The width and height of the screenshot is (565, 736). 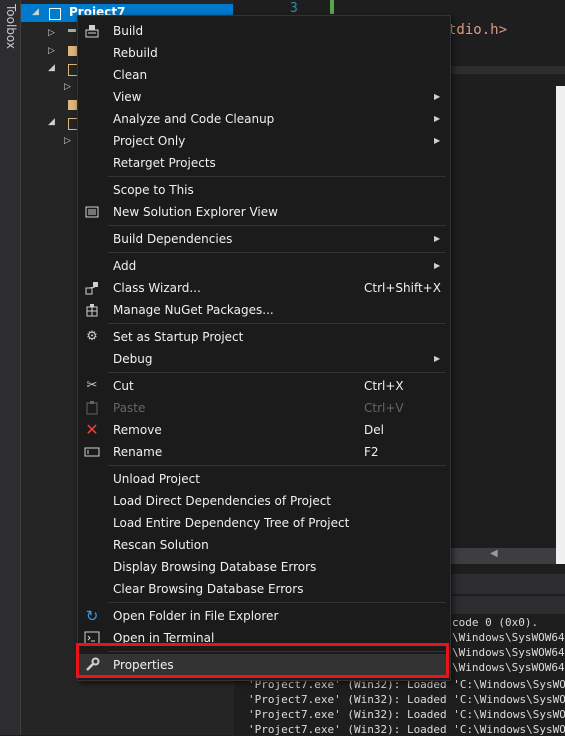 I want to click on menu-item-label: Cut, so click(x=123, y=386).